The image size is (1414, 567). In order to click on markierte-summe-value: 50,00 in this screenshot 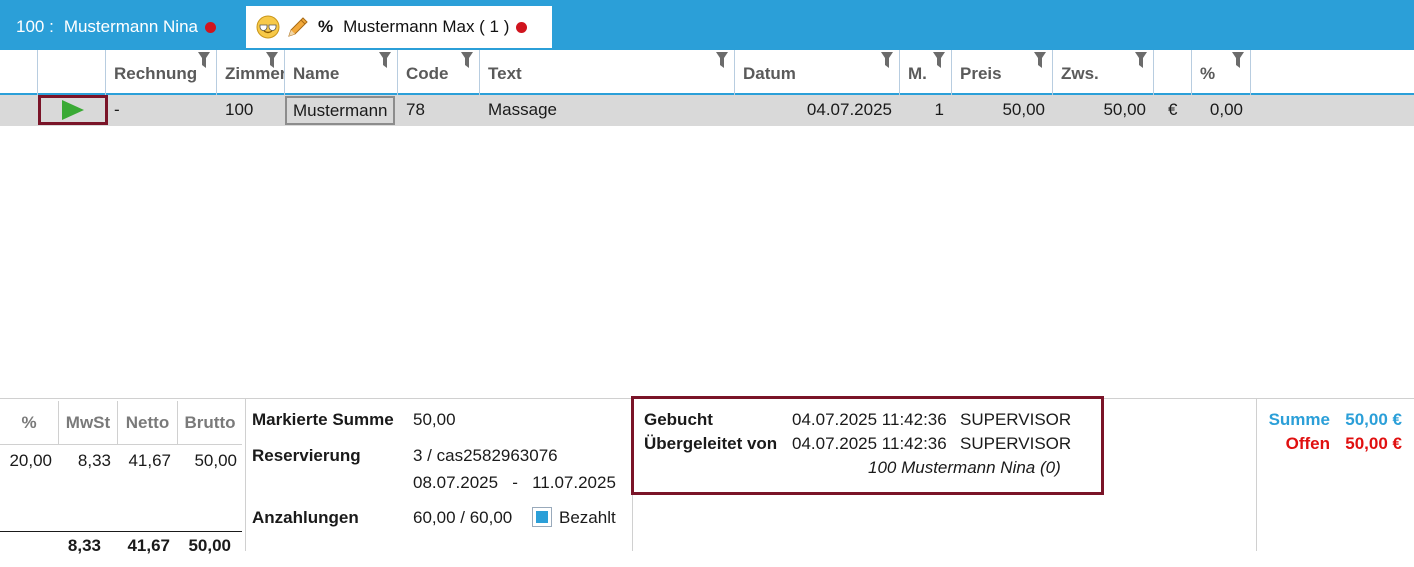, I will do `click(434, 419)`.